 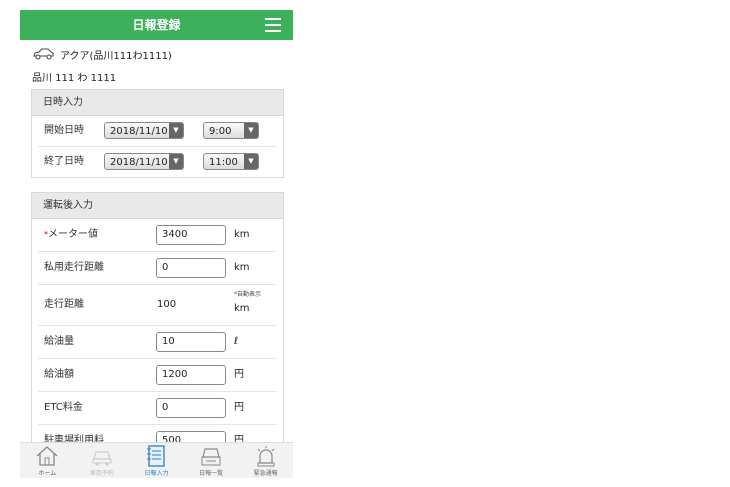 I want to click on distance-row: 走行距離 100 *自動表示 km, so click(x=157, y=305).